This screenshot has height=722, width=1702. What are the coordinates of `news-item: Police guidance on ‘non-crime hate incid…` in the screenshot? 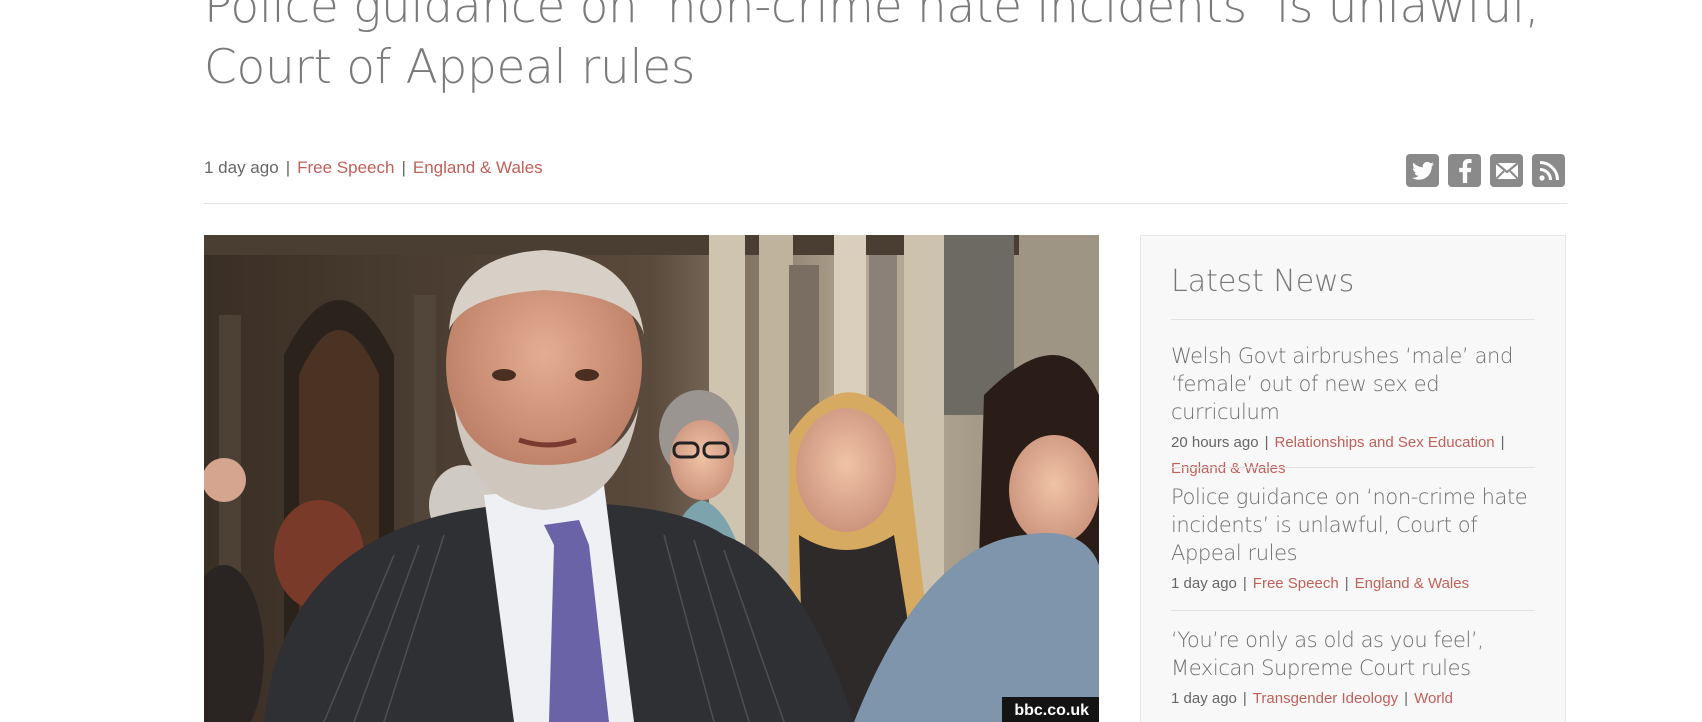 It's located at (1356, 540).